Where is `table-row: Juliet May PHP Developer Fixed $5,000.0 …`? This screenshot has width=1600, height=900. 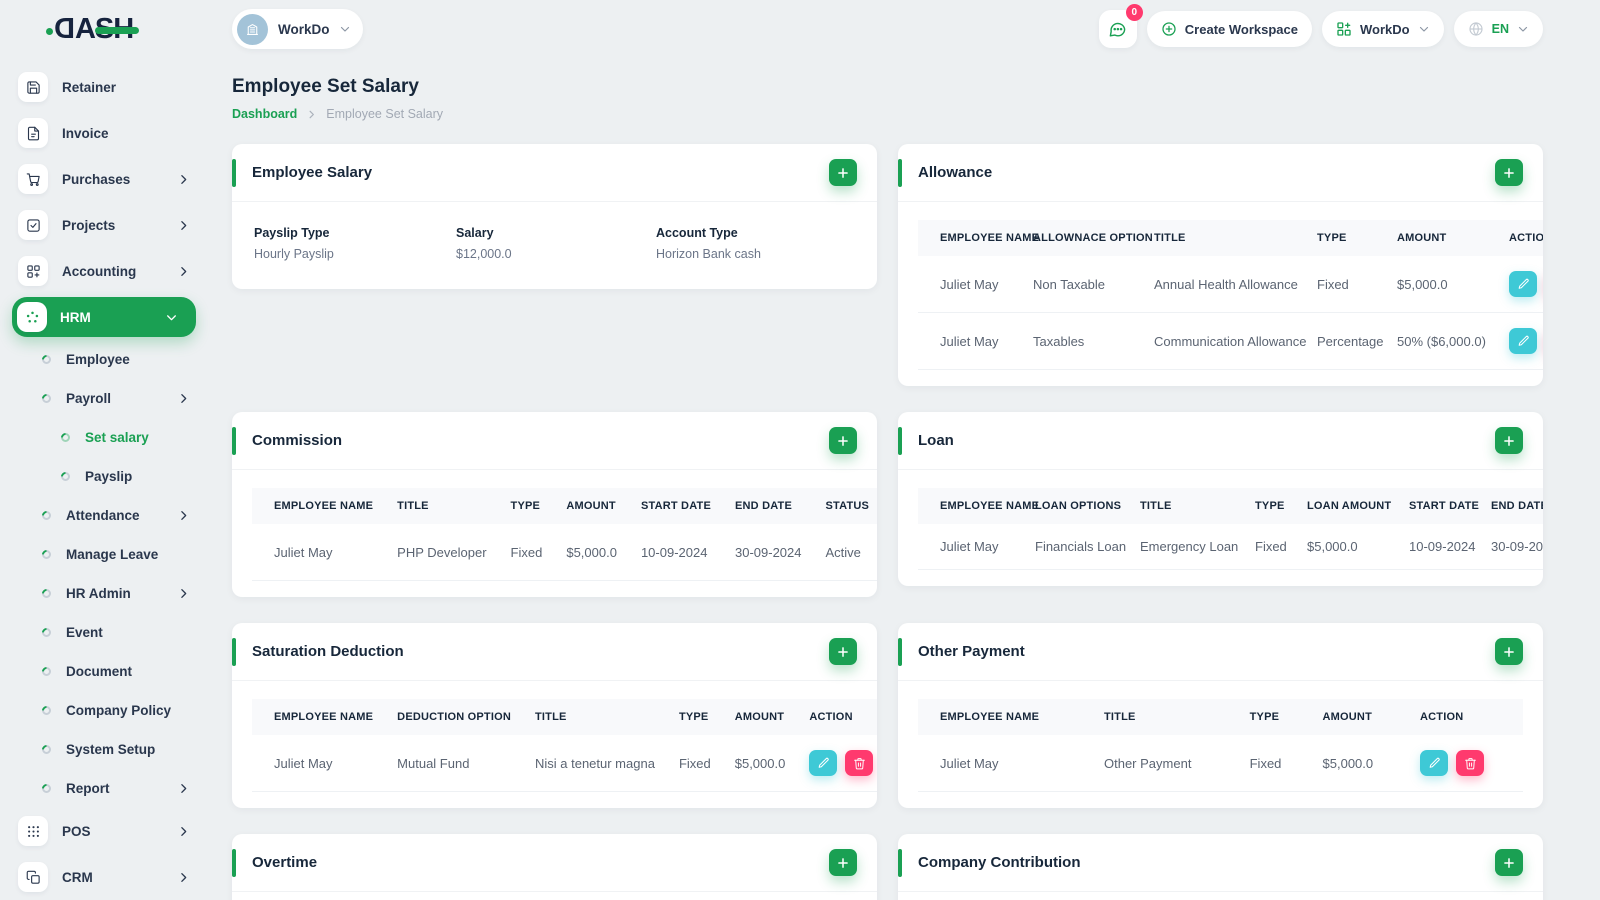 table-row: Juliet May PHP Developer Fixed $5,000.0 … is located at coordinates (564, 552).